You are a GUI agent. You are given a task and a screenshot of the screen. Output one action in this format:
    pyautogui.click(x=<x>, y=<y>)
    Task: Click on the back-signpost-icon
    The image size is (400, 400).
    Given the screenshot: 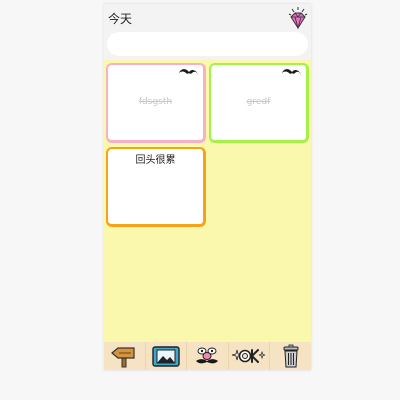 What is the action you would take?
    pyautogui.click(x=123, y=357)
    